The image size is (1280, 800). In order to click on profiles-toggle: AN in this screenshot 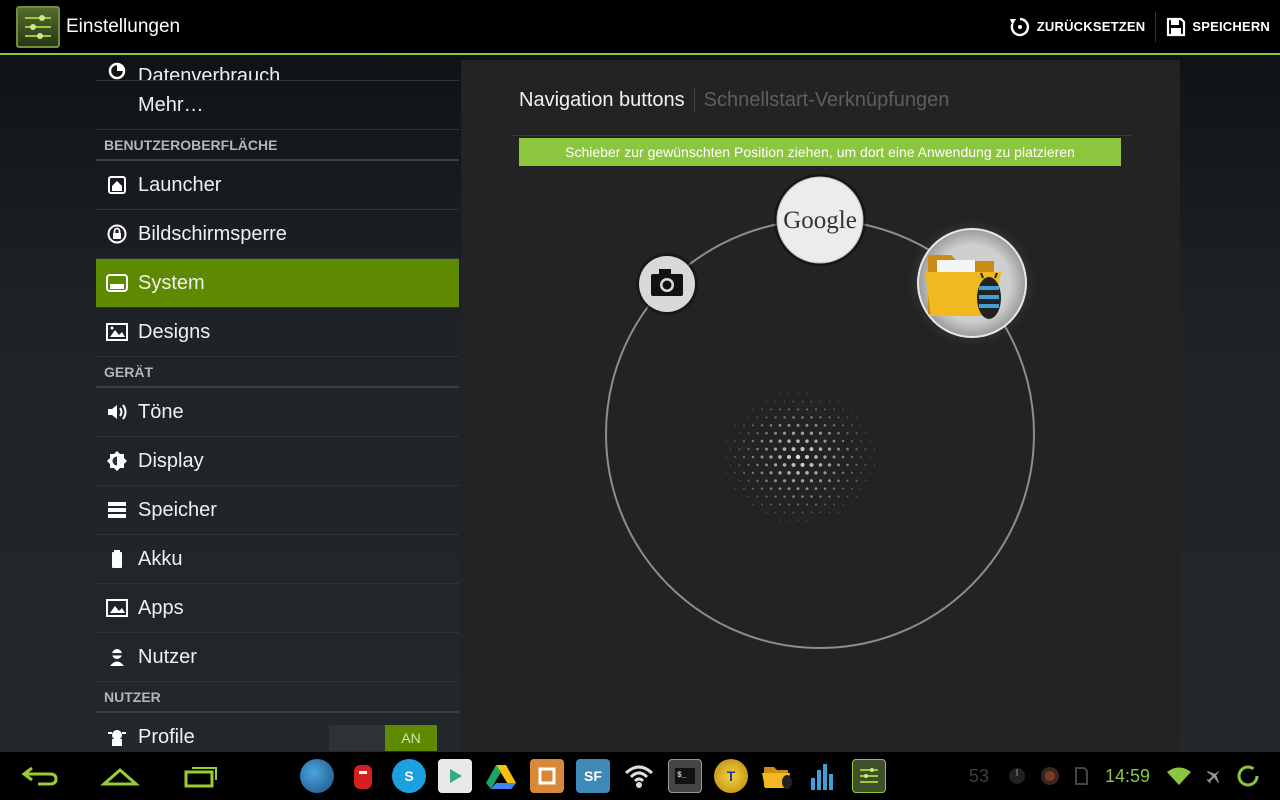, I will do `click(383, 738)`.